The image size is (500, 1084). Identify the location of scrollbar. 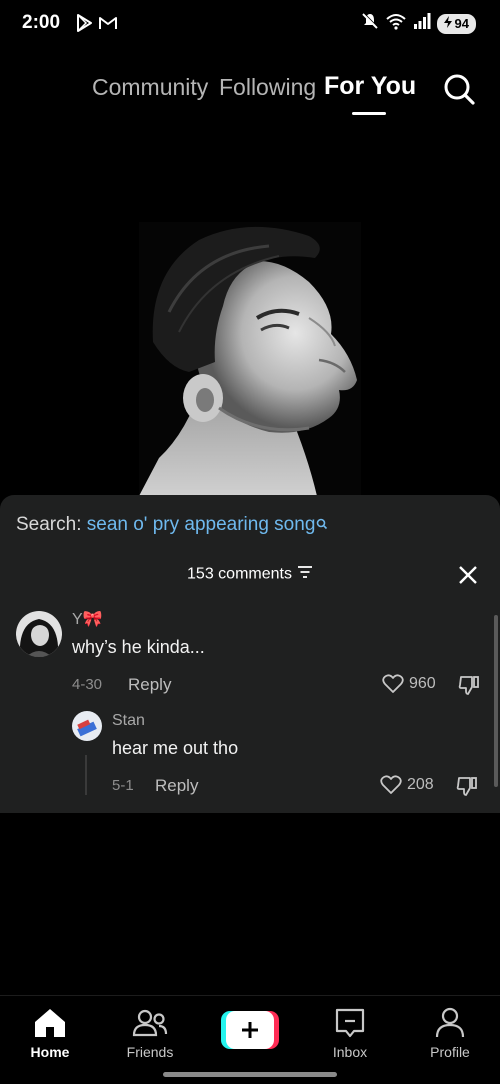
(496, 701).